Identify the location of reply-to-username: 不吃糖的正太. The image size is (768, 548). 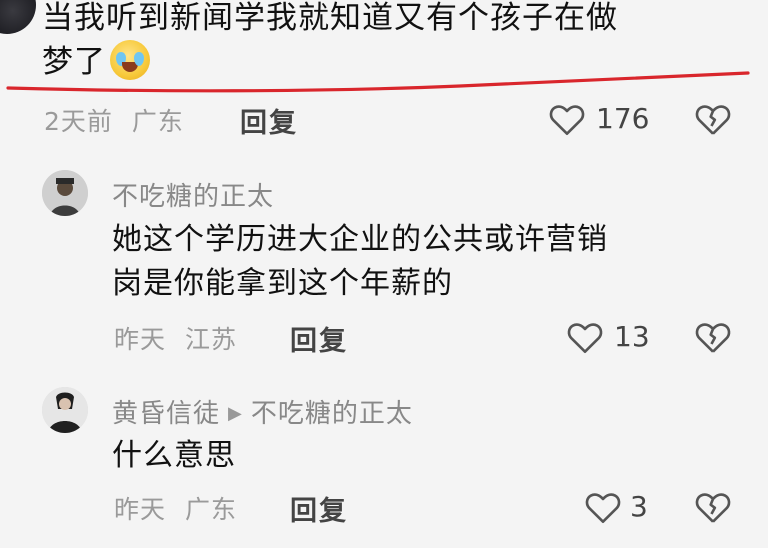
(332, 414).